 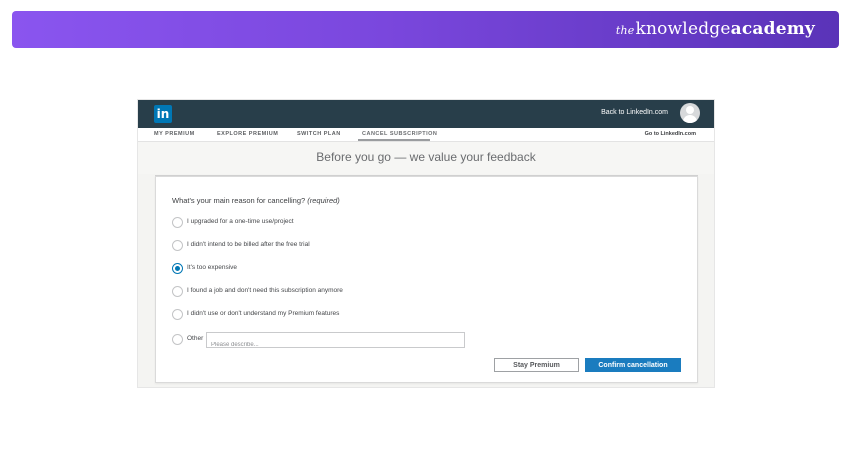 What do you see at coordinates (670, 134) in the screenshot?
I see `go-to-linkedin-link: Go to LinkedIn.com` at bounding box center [670, 134].